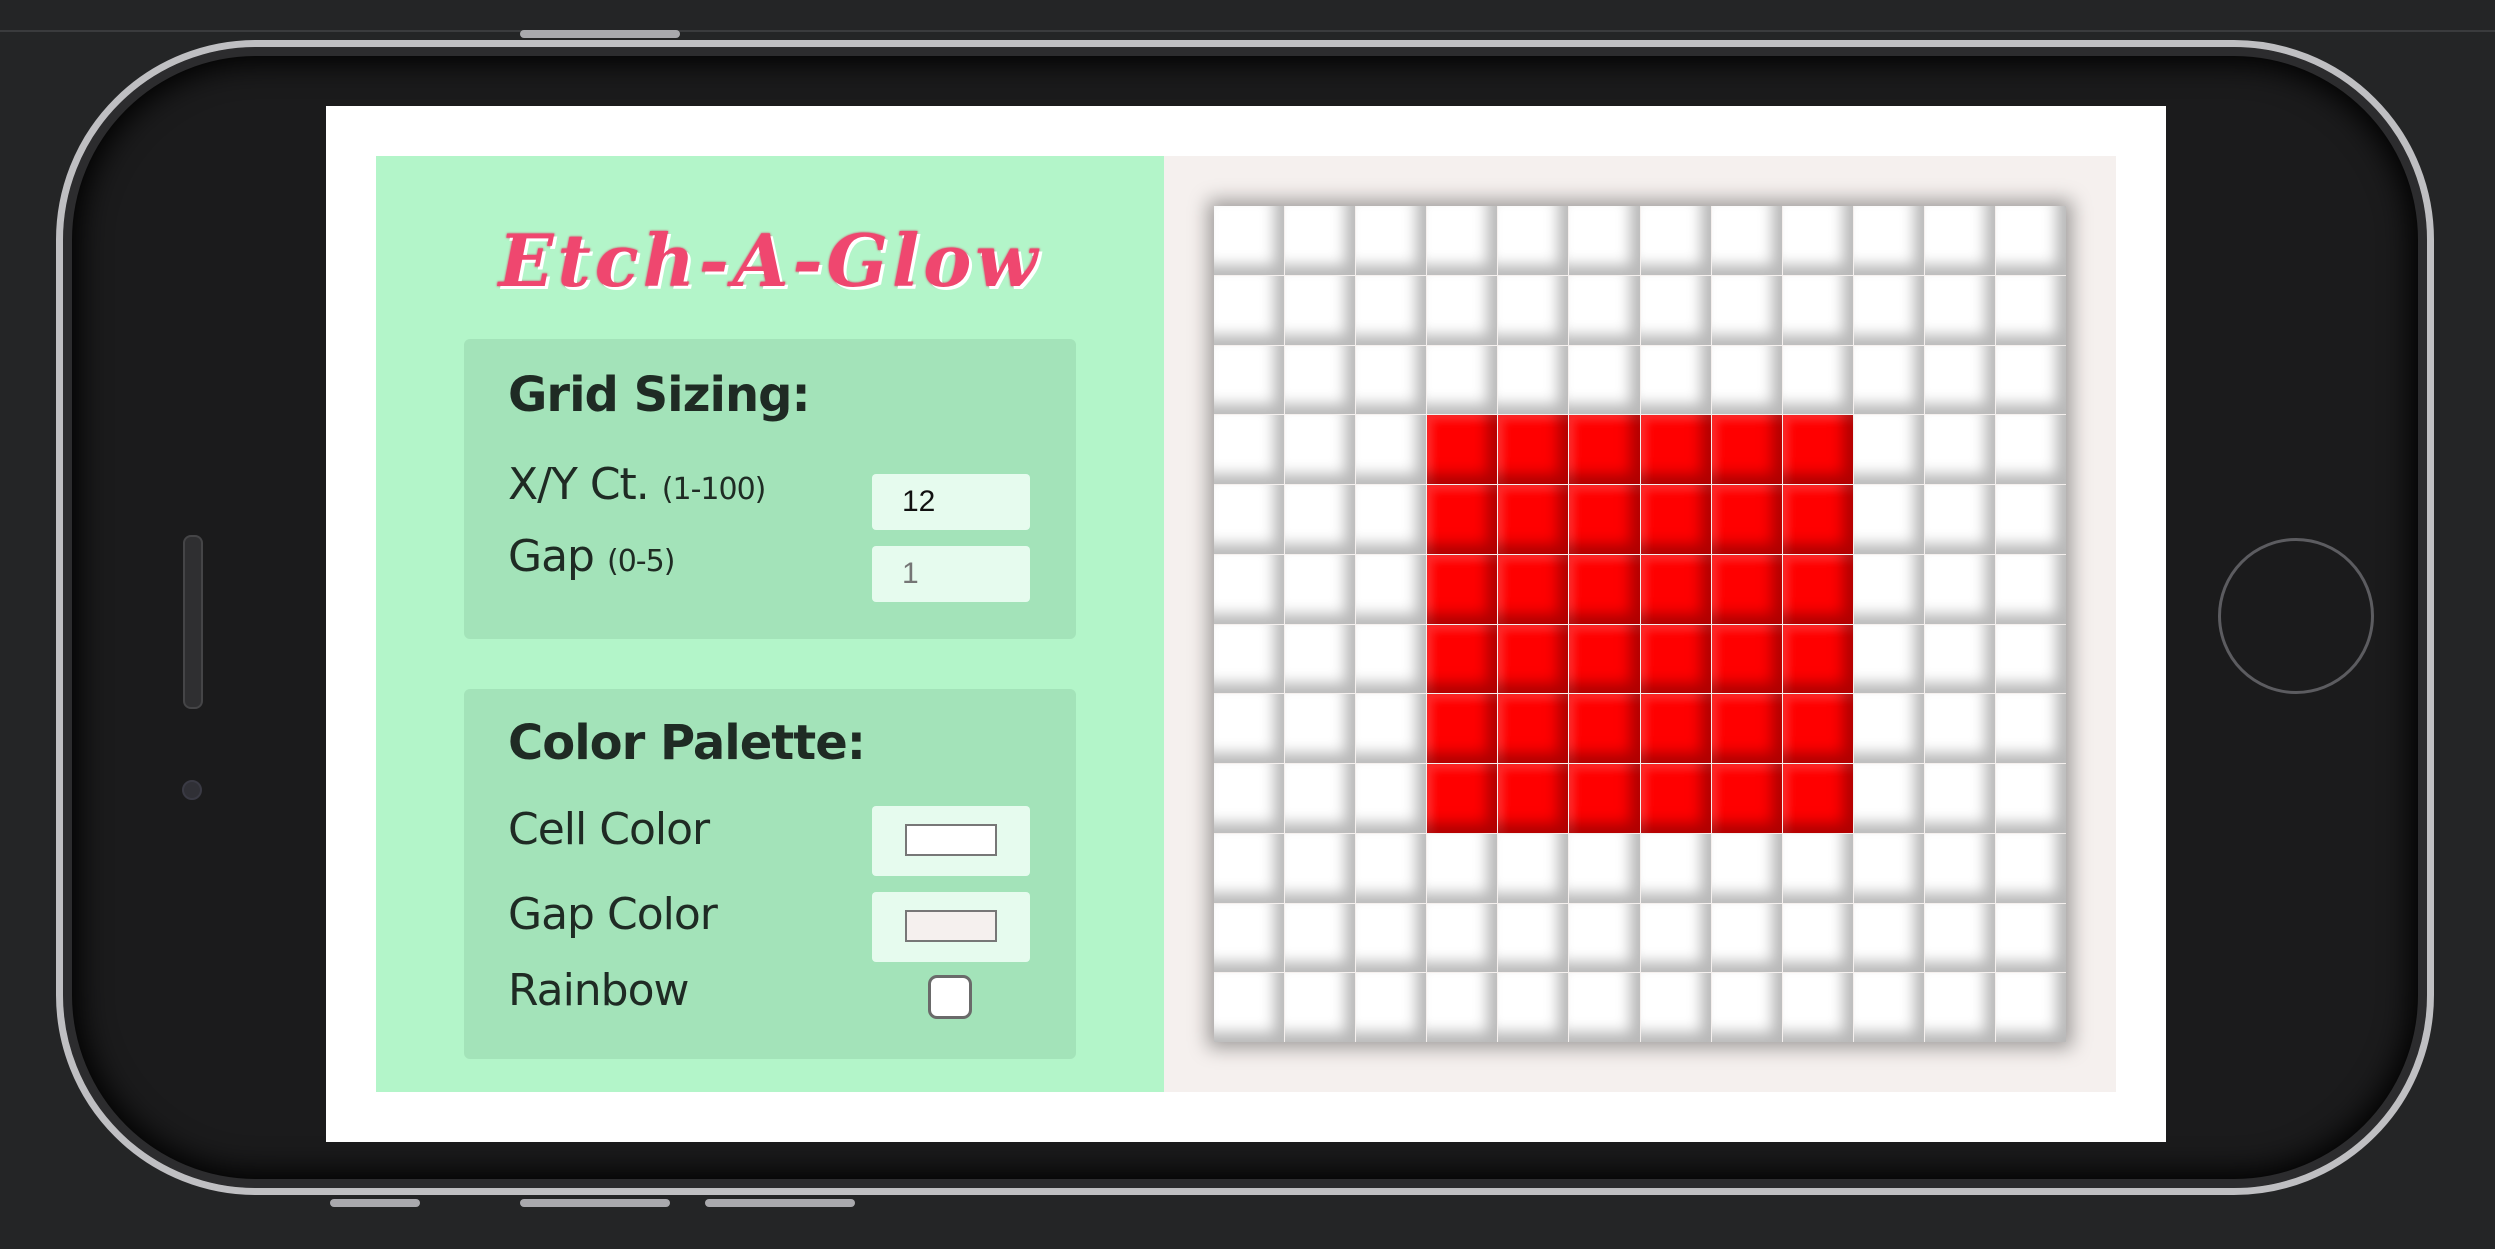 This screenshot has width=2495, height=1249. Describe the element at coordinates (951, 574) in the screenshot. I see `grid-gap-input` at that location.